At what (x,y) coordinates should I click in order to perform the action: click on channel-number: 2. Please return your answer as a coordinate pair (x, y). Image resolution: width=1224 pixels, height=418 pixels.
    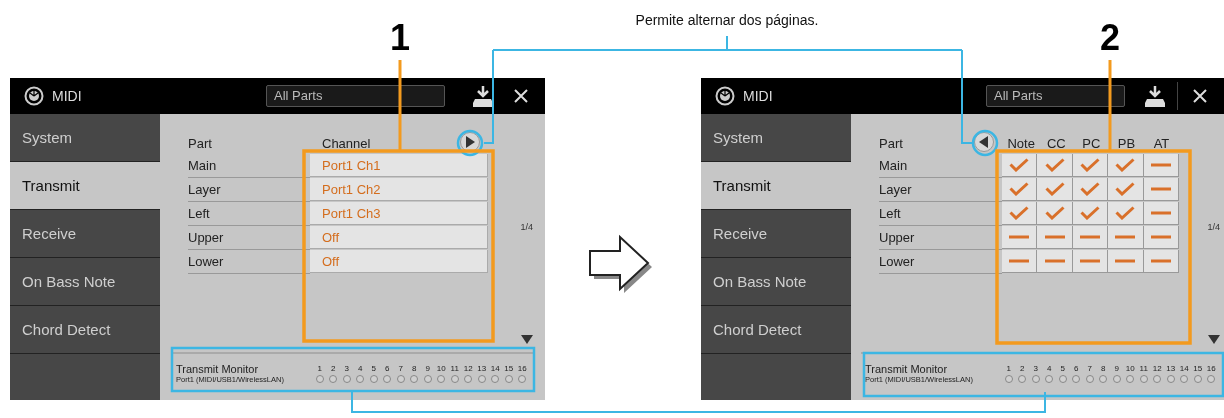
    Looking at the image, I should click on (333, 368).